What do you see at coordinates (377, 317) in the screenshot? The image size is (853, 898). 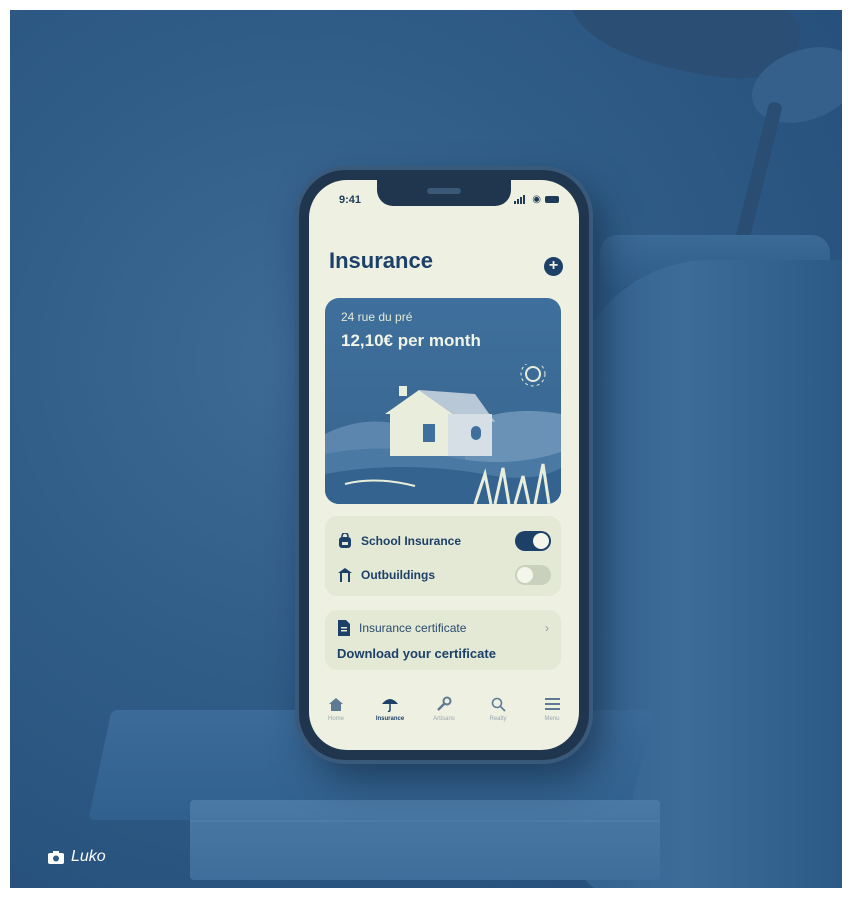 I see `policy-address: 24 rue du pré` at bounding box center [377, 317].